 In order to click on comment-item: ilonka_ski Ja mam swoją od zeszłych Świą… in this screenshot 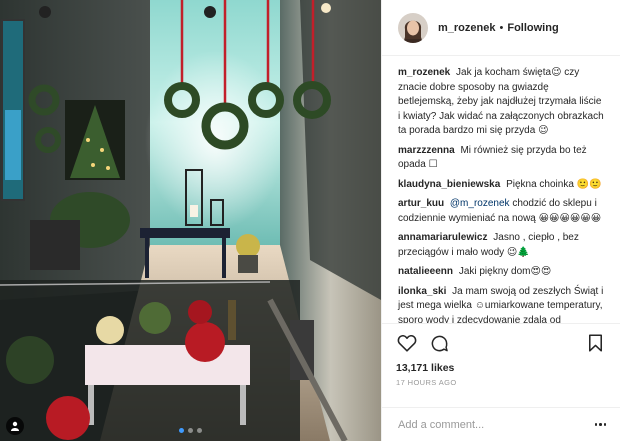, I will do `click(502, 304)`.